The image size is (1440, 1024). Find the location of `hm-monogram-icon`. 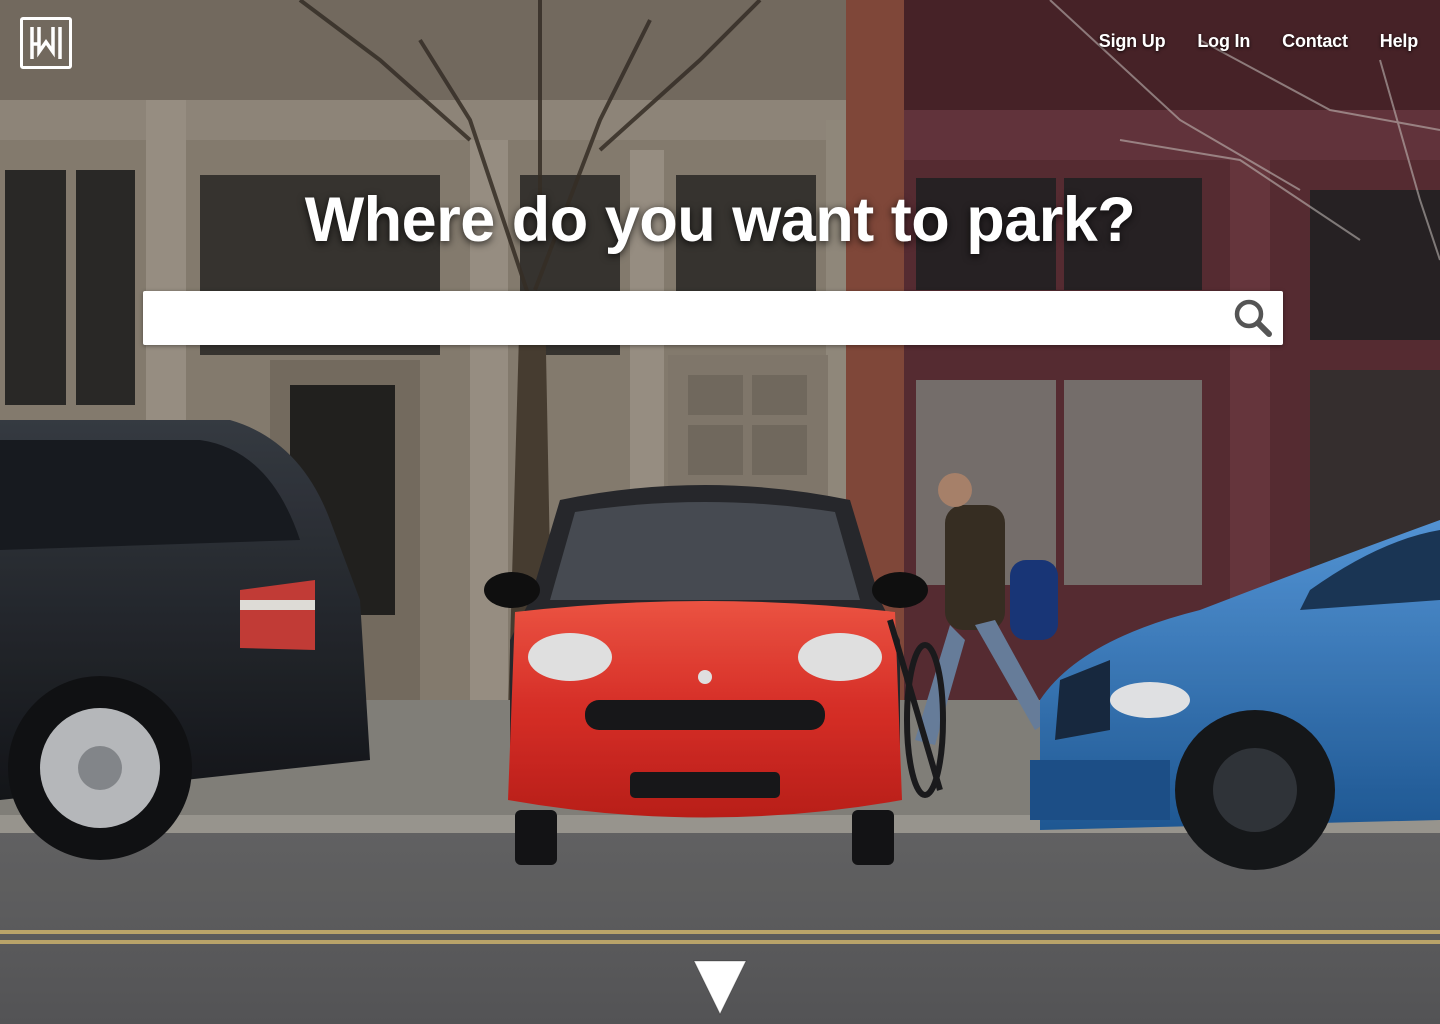

hm-monogram-icon is located at coordinates (46, 43).